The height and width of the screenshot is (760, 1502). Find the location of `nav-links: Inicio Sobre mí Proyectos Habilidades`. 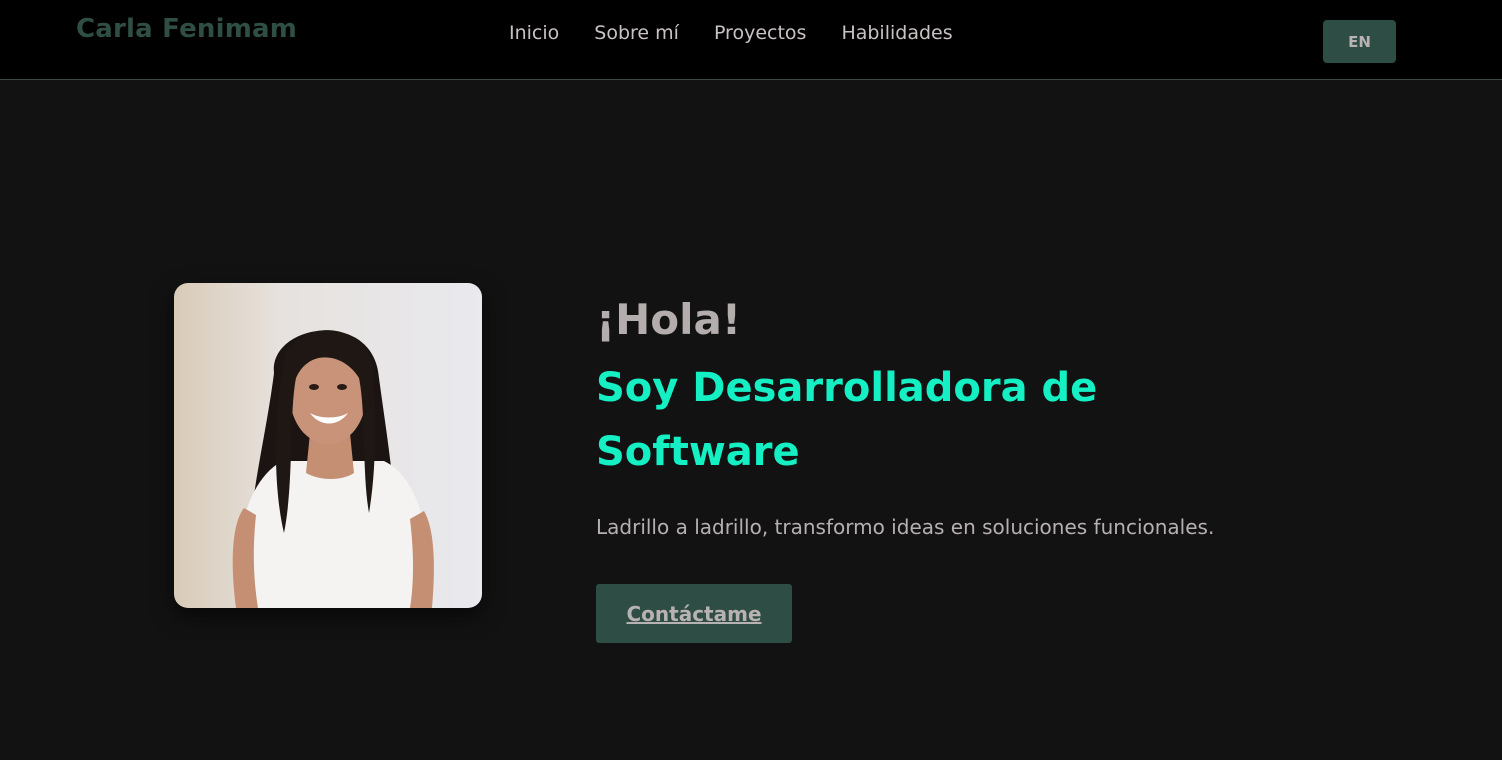

nav-links: Inicio Sobre mí Proyectos Habilidades is located at coordinates (731, 33).